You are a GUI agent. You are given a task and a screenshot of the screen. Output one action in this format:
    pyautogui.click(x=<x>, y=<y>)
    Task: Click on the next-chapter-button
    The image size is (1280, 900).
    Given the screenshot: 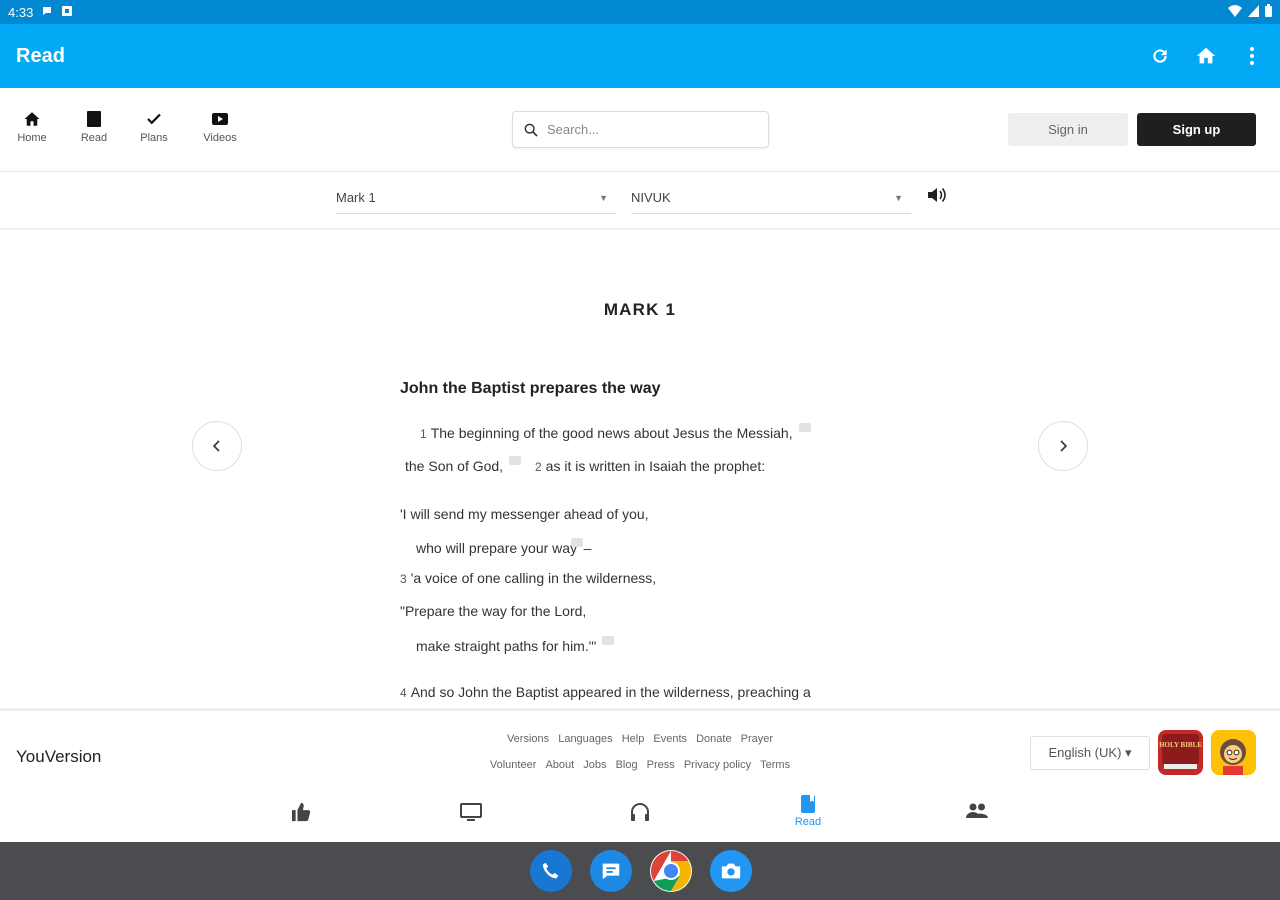 What is the action you would take?
    pyautogui.click(x=1063, y=446)
    